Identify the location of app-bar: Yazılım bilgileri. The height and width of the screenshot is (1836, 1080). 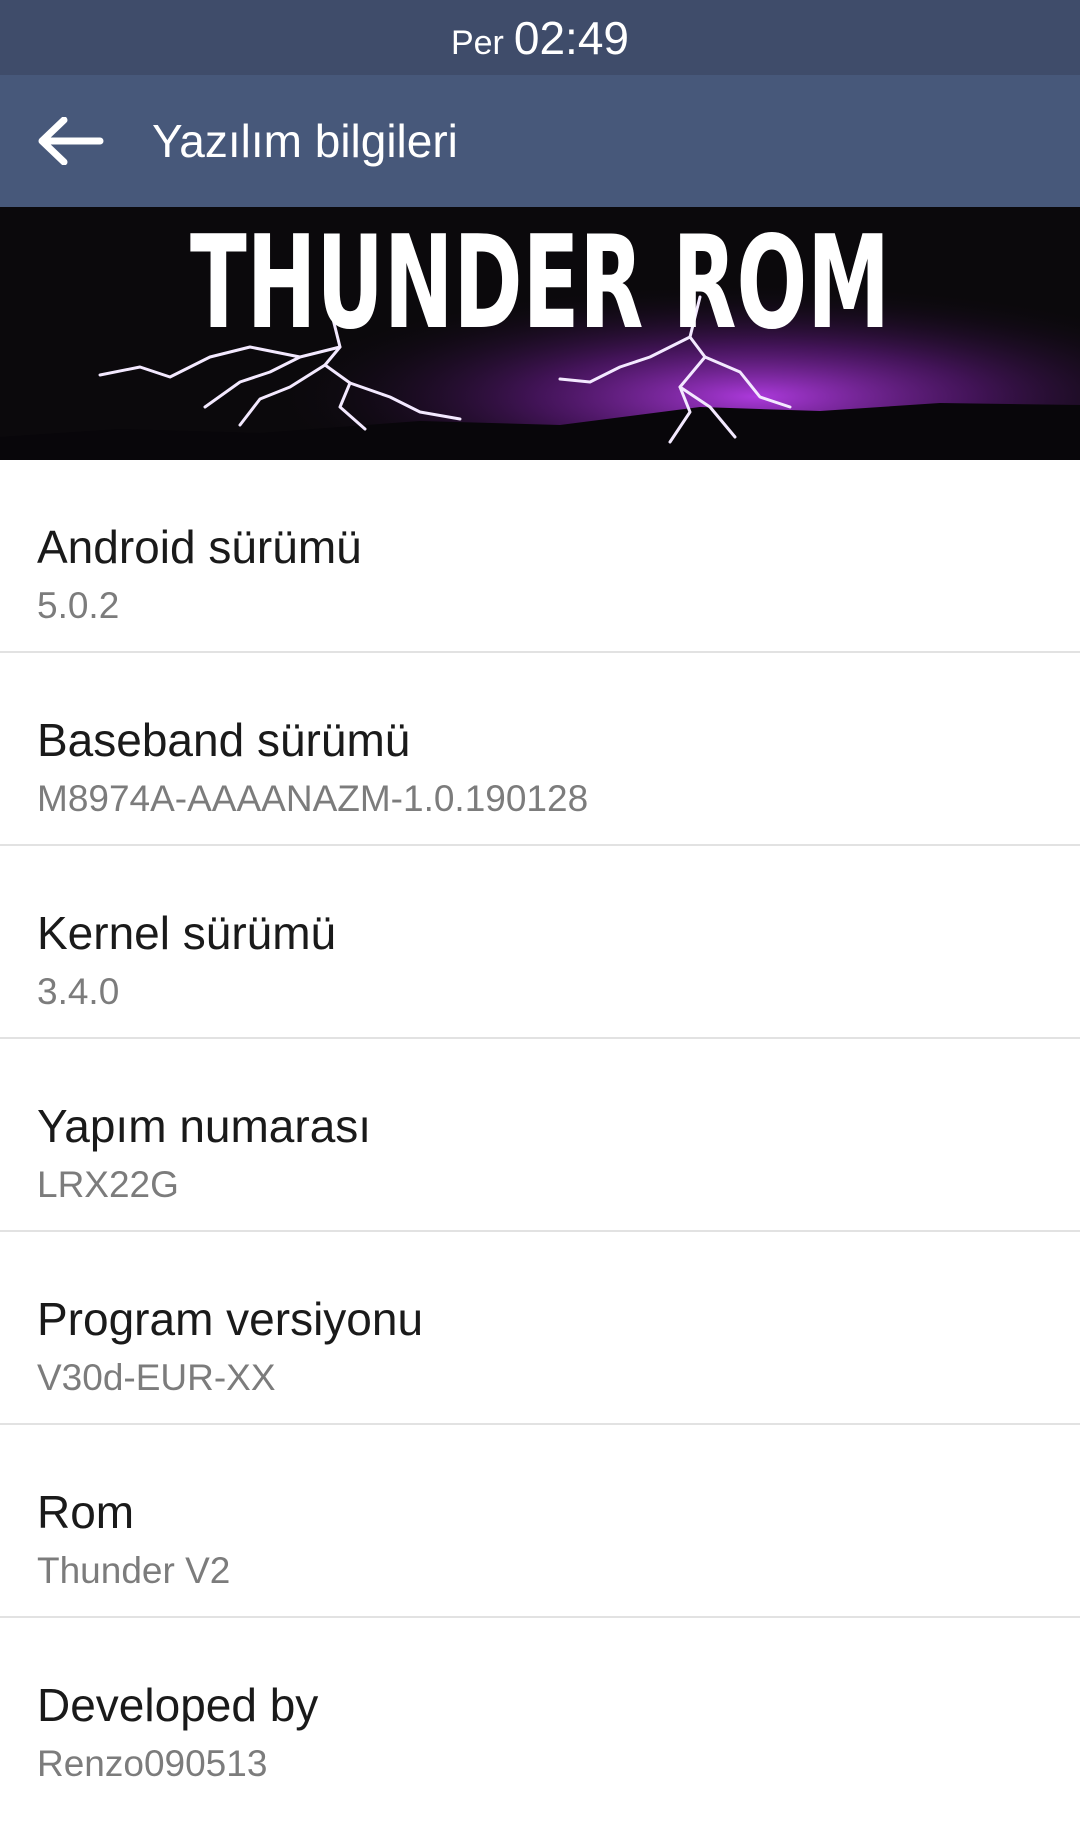
(540, 141).